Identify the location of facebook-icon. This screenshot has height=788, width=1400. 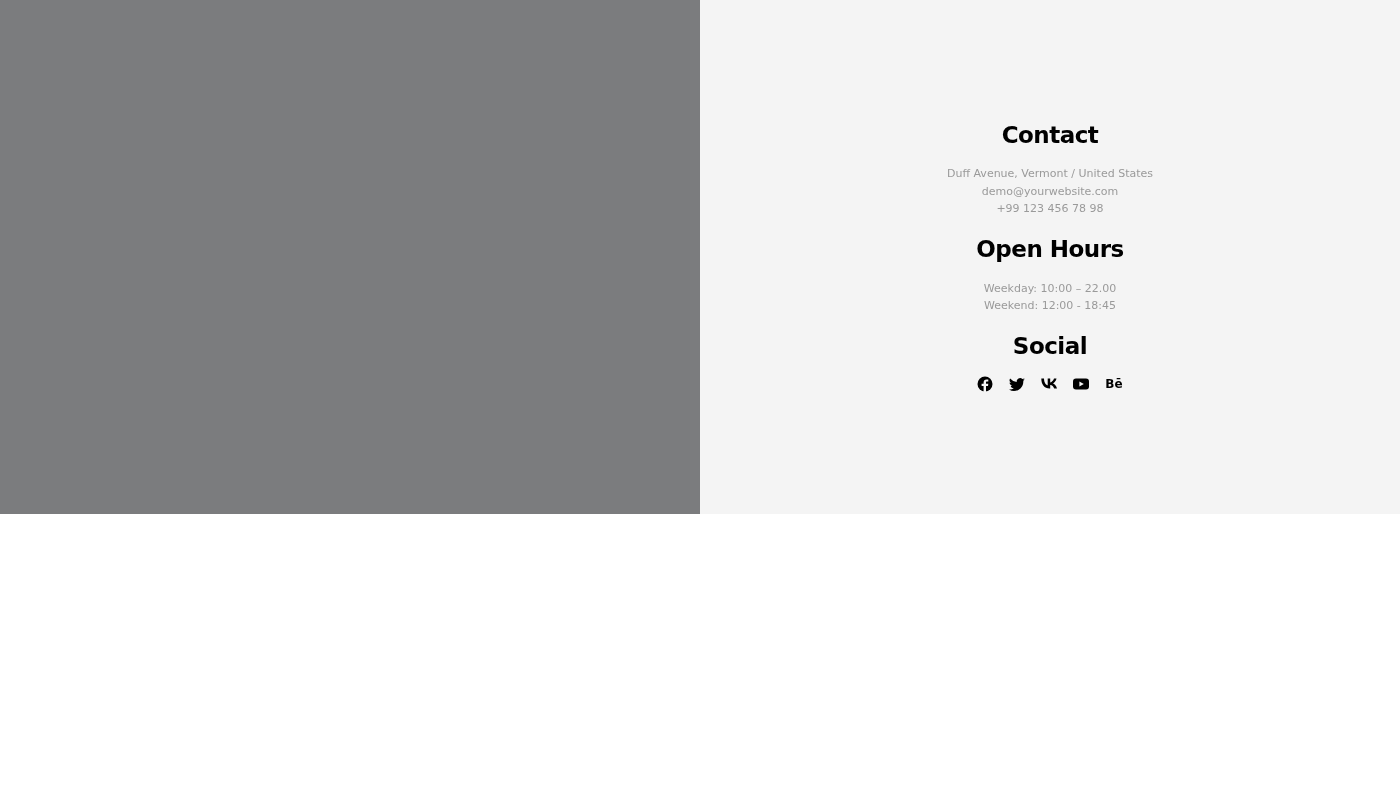
(985, 384).